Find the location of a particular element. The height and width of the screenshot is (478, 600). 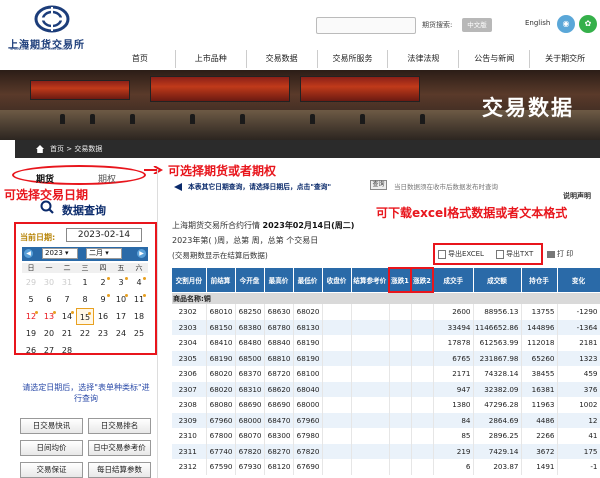

nav-exchange-services: 交易所服务 is located at coordinates (353, 59).